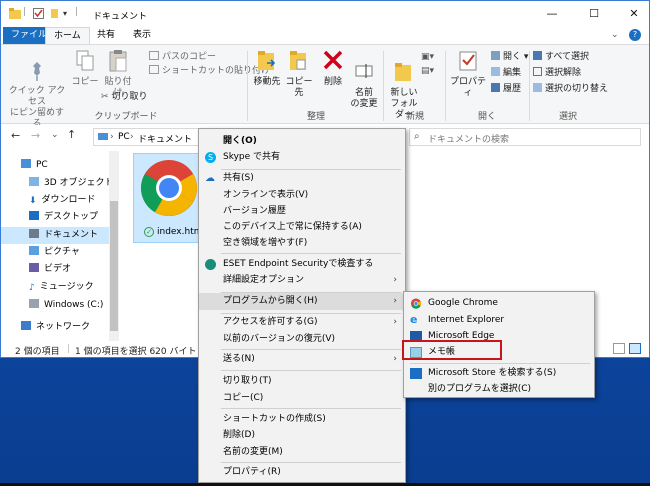 The image size is (650, 486). What do you see at coordinates (302, 157) in the screenshot?
I see `menu-item-skype: S Skype で共有` at bounding box center [302, 157].